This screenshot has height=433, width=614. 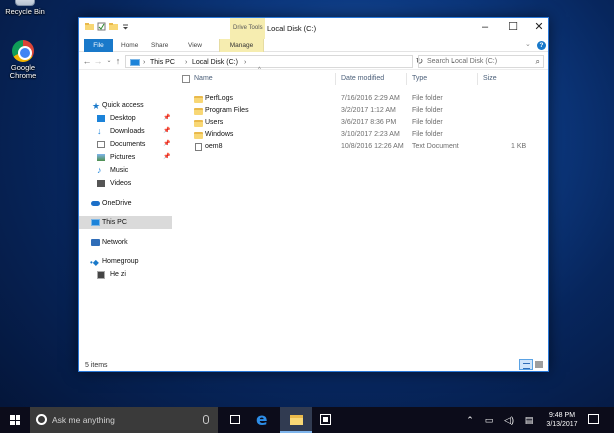 What do you see at coordinates (101, 26) in the screenshot?
I see `properties-icon` at bounding box center [101, 26].